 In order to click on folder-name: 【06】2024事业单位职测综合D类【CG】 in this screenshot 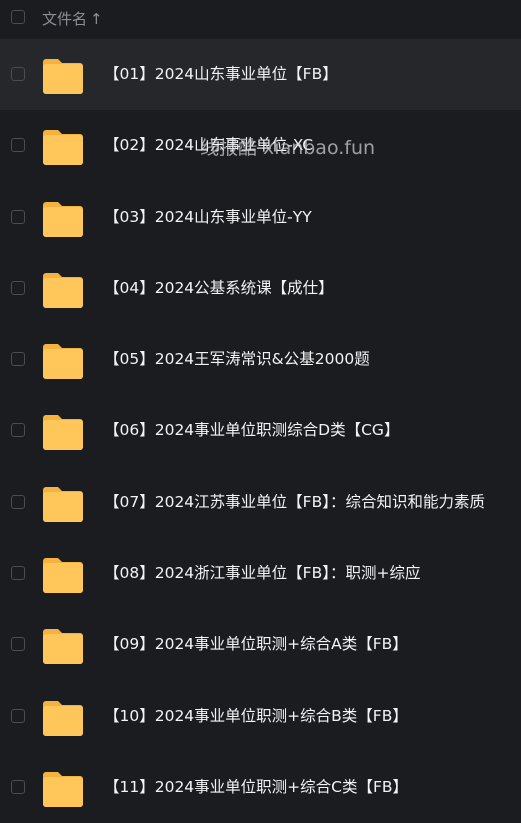, I will do `click(251, 430)`.